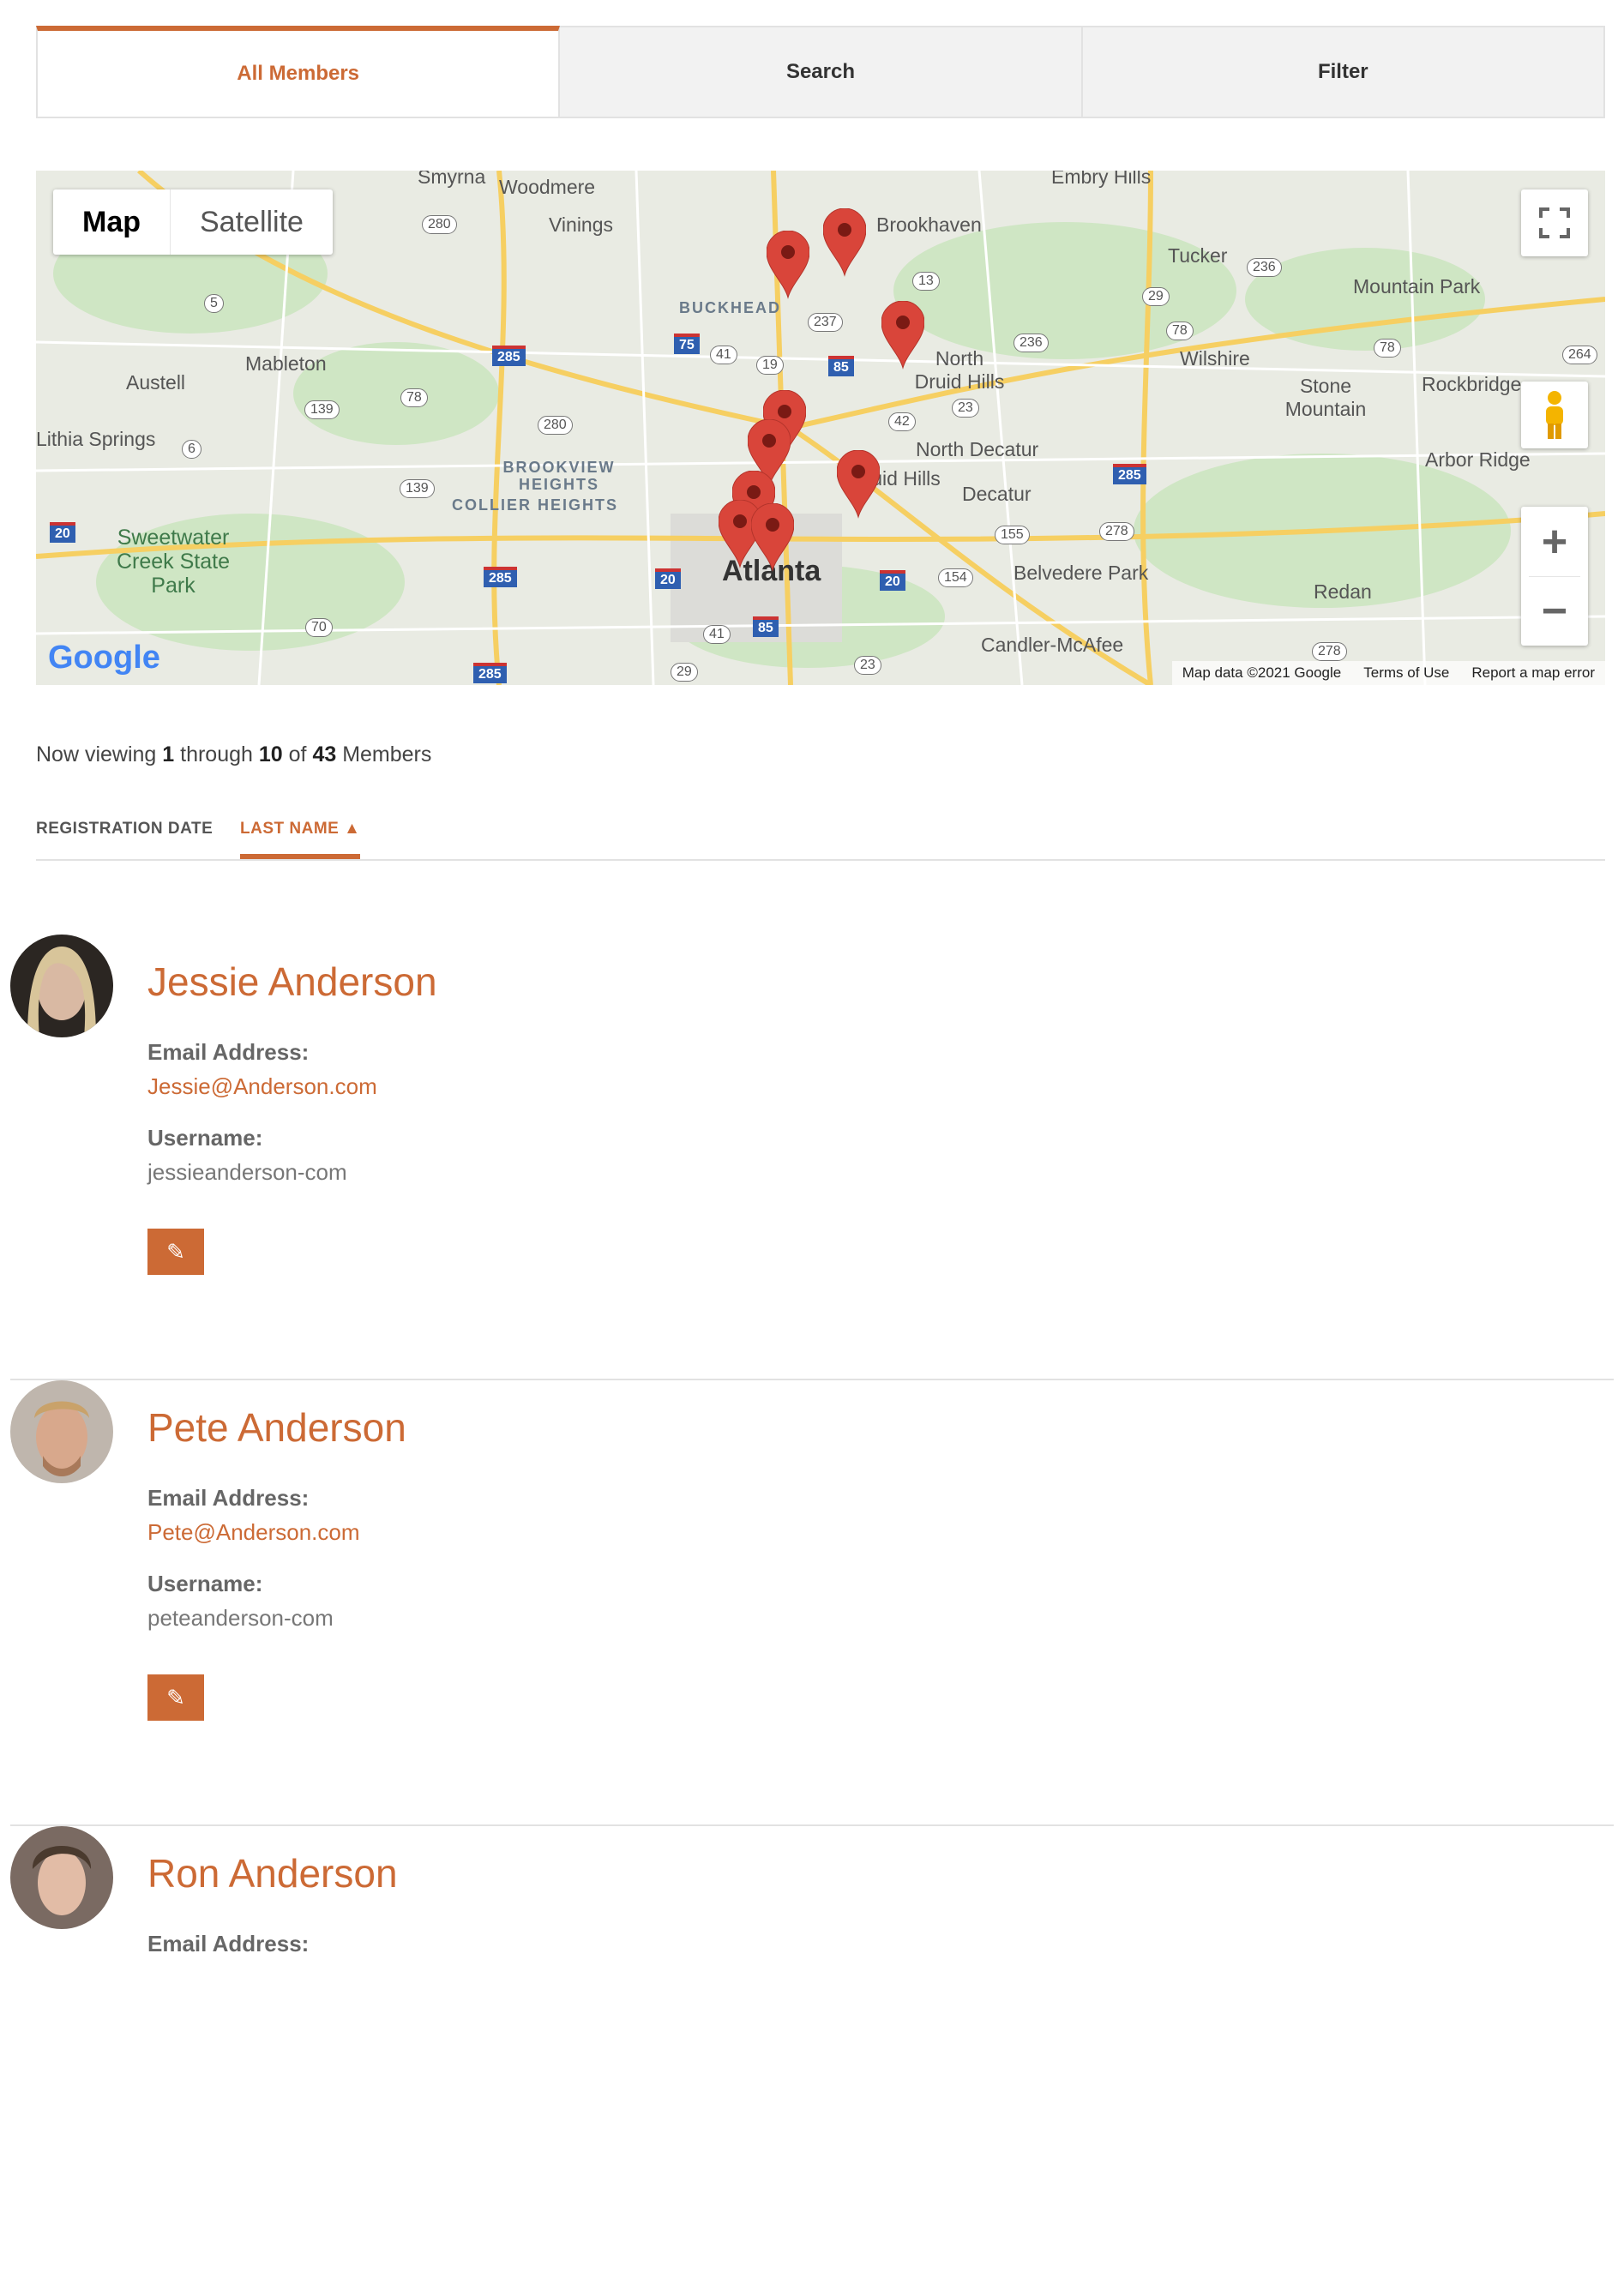  What do you see at coordinates (252, 222) in the screenshot?
I see `map-type-satellite-button: Satellite` at bounding box center [252, 222].